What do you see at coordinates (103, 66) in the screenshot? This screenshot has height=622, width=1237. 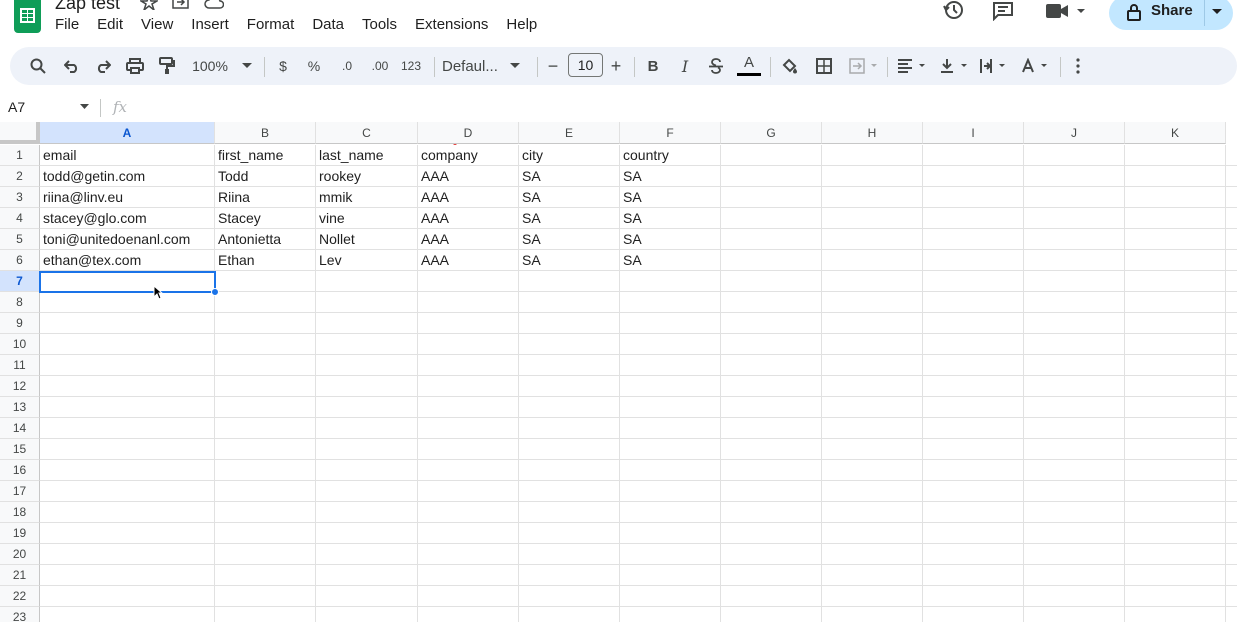 I see `redo-icon` at bounding box center [103, 66].